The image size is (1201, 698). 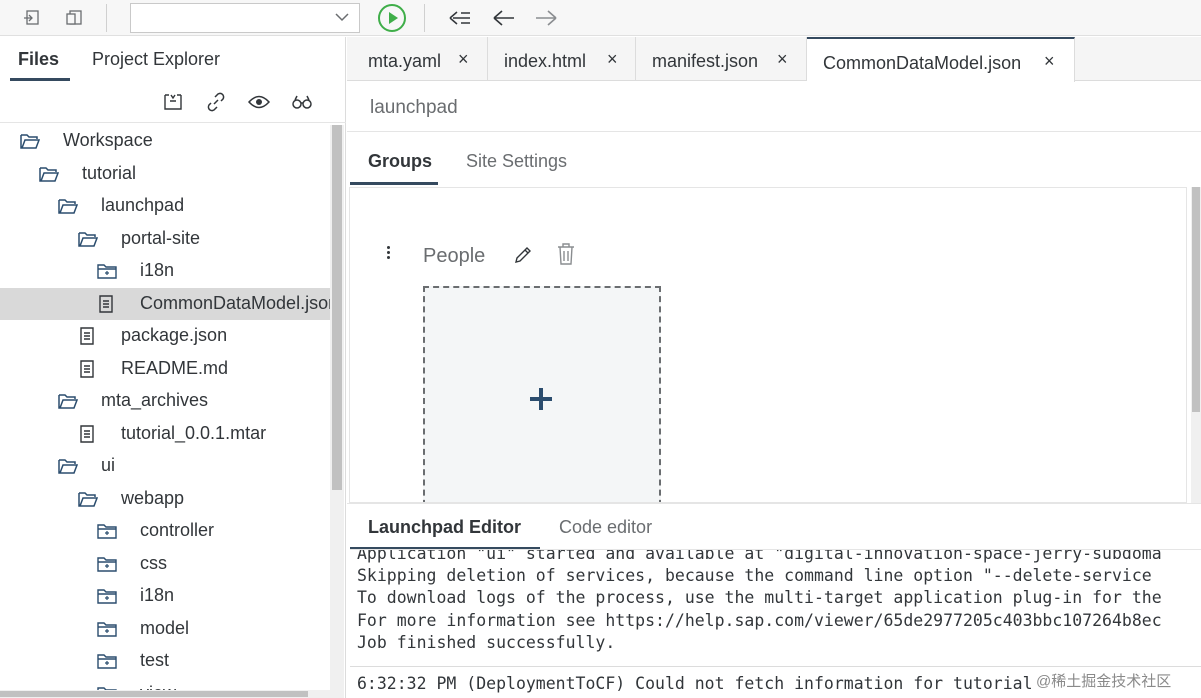 I want to click on tree-item-label: README.md, so click(x=175, y=367).